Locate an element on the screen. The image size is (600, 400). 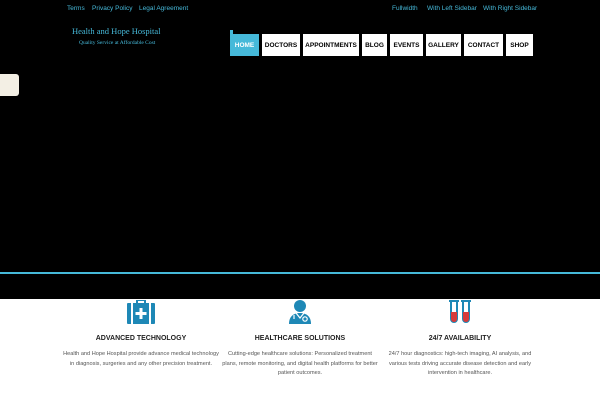
nav-appointments: APPOINTMENTS is located at coordinates (331, 45).